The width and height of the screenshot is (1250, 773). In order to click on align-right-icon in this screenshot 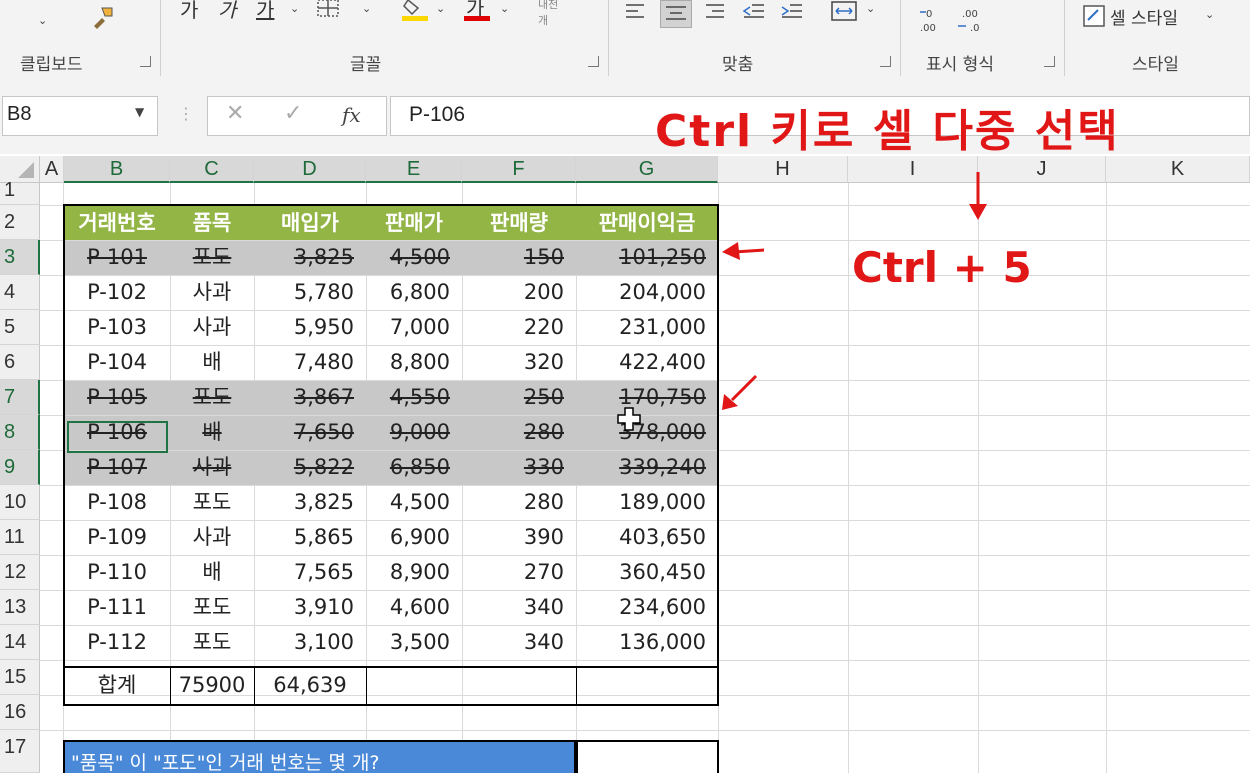, I will do `click(715, 13)`.